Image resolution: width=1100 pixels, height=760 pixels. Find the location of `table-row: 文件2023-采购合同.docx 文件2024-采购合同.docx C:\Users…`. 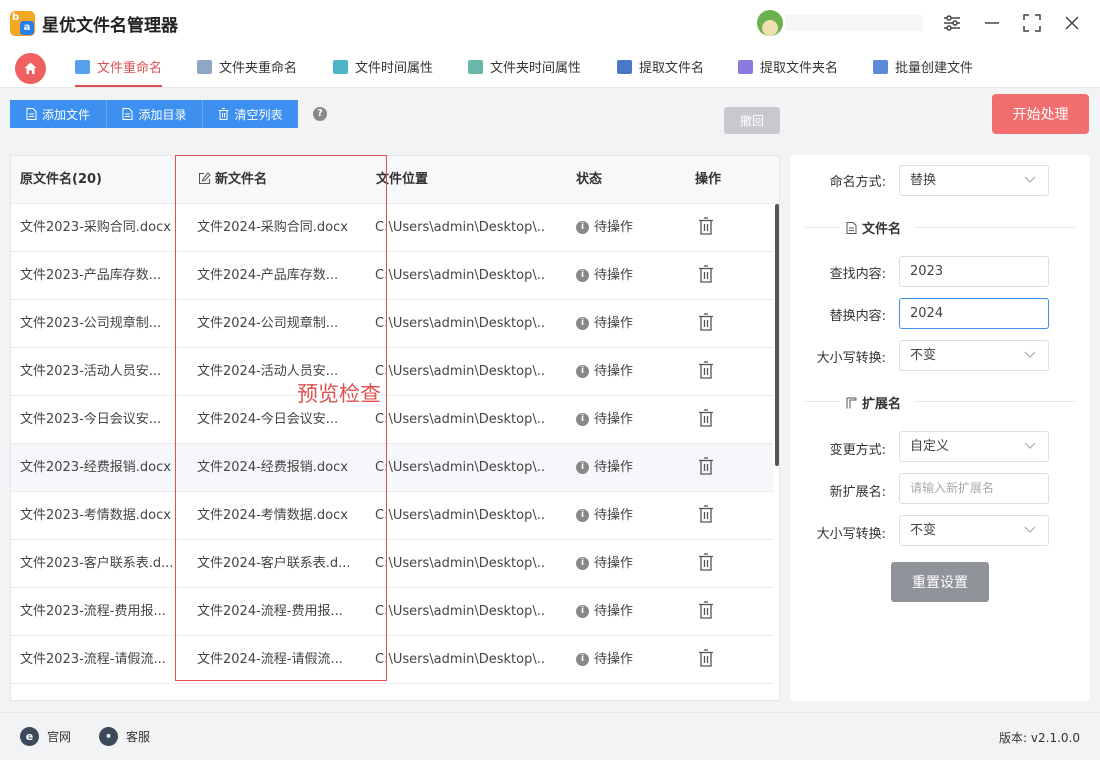

table-row: 文件2023-采购合同.docx 文件2024-采购合同.docx C:\Users… is located at coordinates (392, 228).